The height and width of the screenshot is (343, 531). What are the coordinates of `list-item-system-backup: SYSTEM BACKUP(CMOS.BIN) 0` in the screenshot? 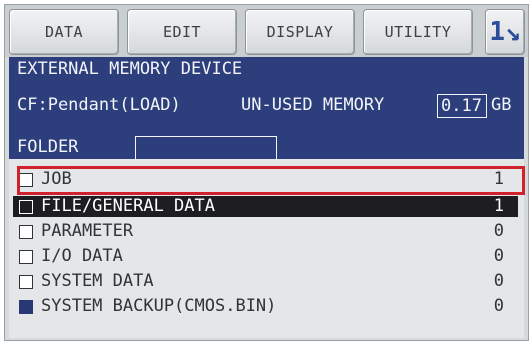 It's located at (265, 306).